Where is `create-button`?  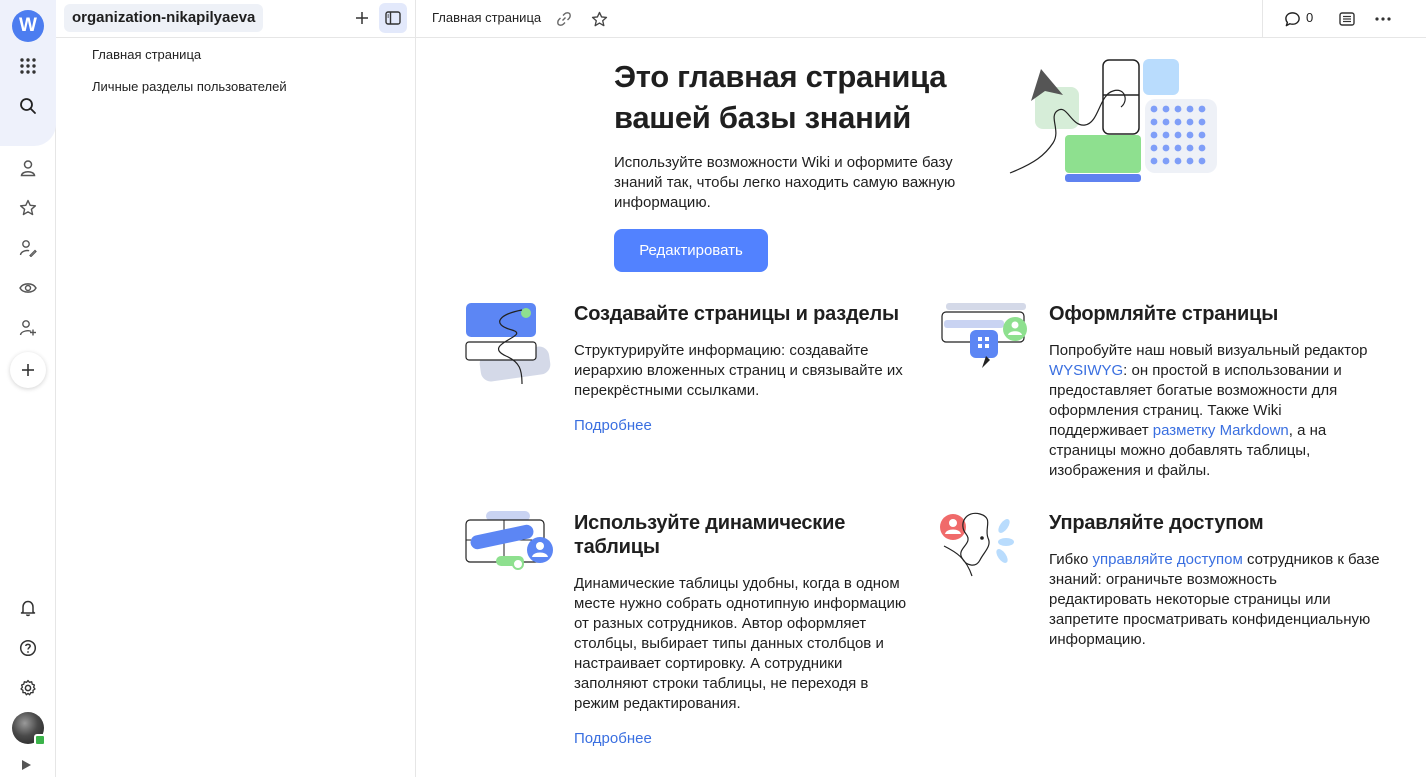 create-button is located at coordinates (28, 370).